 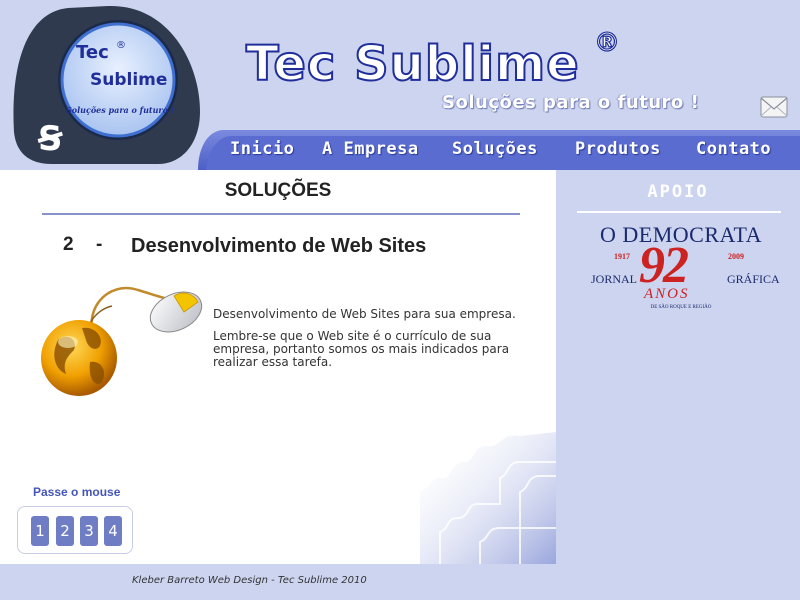 What do you see at coordinates (606, 42) in the screenshot?
I see `registered-mark: ®` at bounding box center [606, 42].